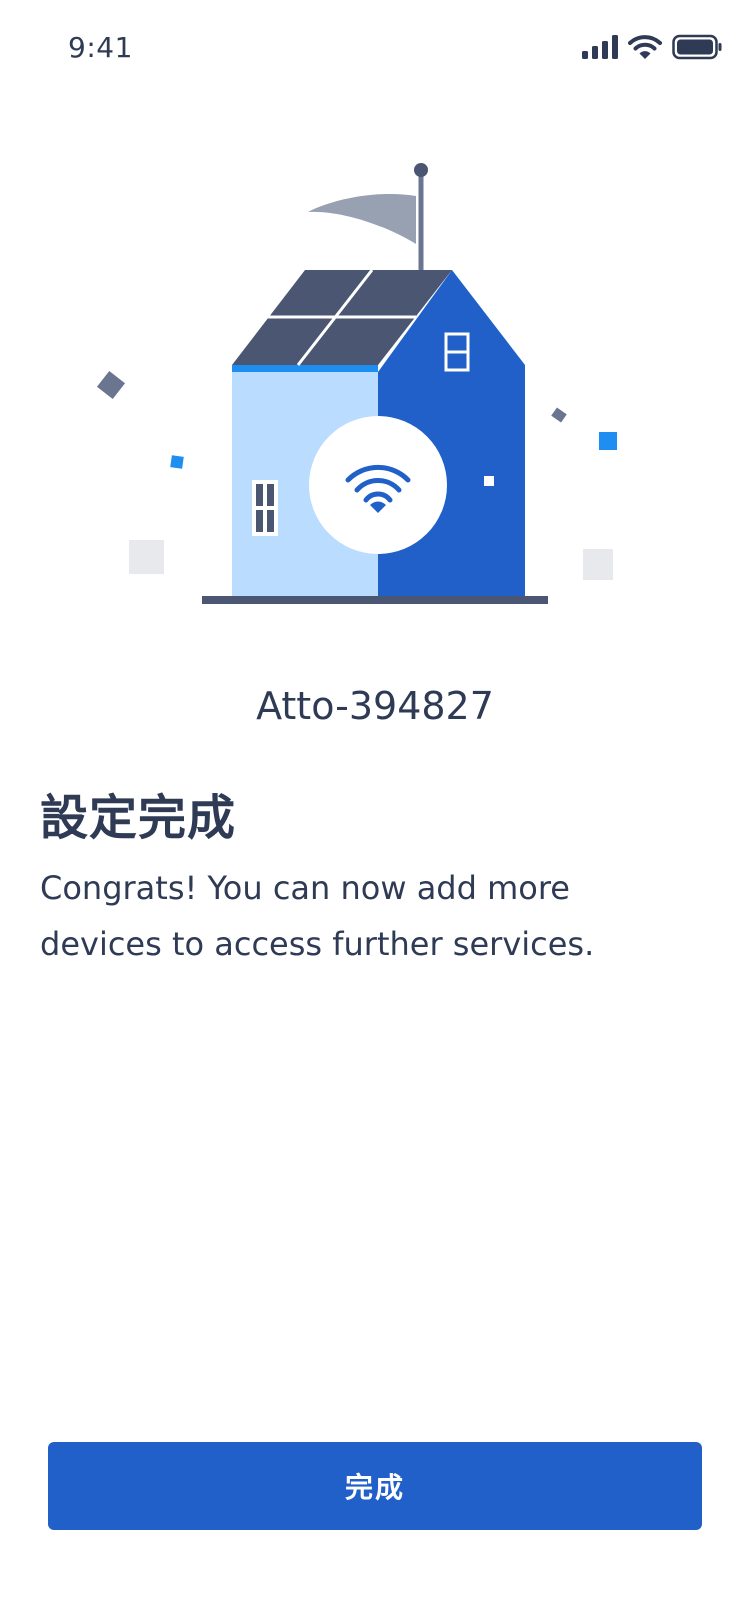 This screenshot has width=750, height=1624. Describe the element at coordinates (600, 47) in the screenshot. I see `cellular-signal-icon` at that location.